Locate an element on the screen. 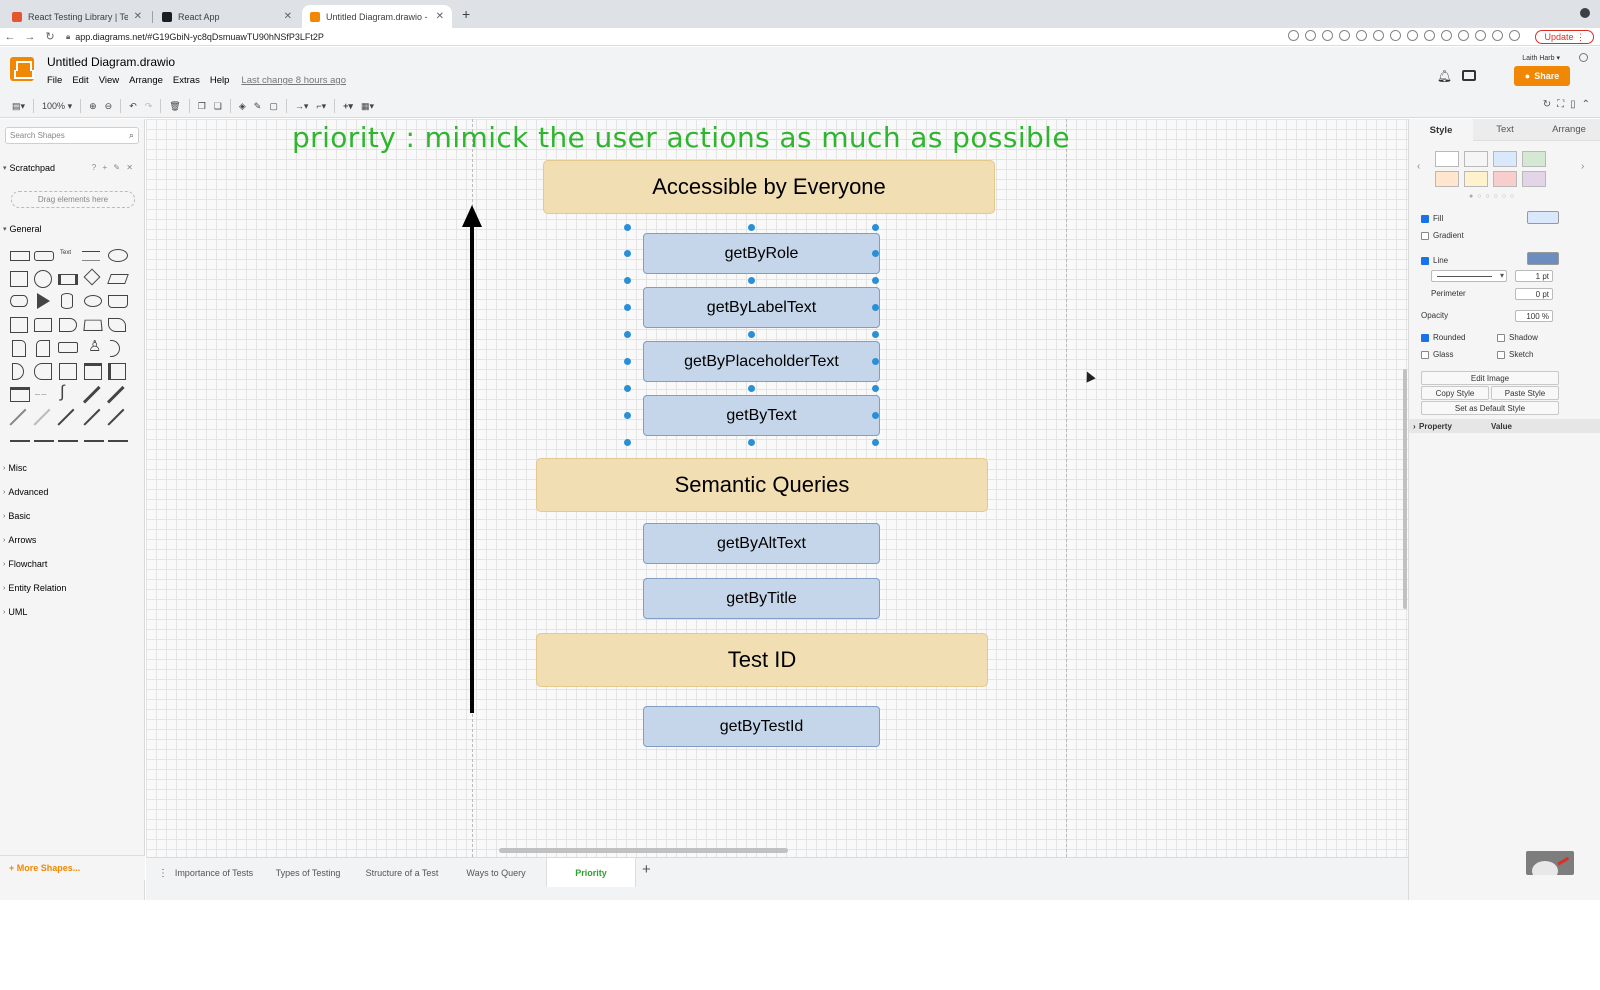 This screenshot has height=990, width=1600. sketch-checkbox is located at coordinates (1501, 354).